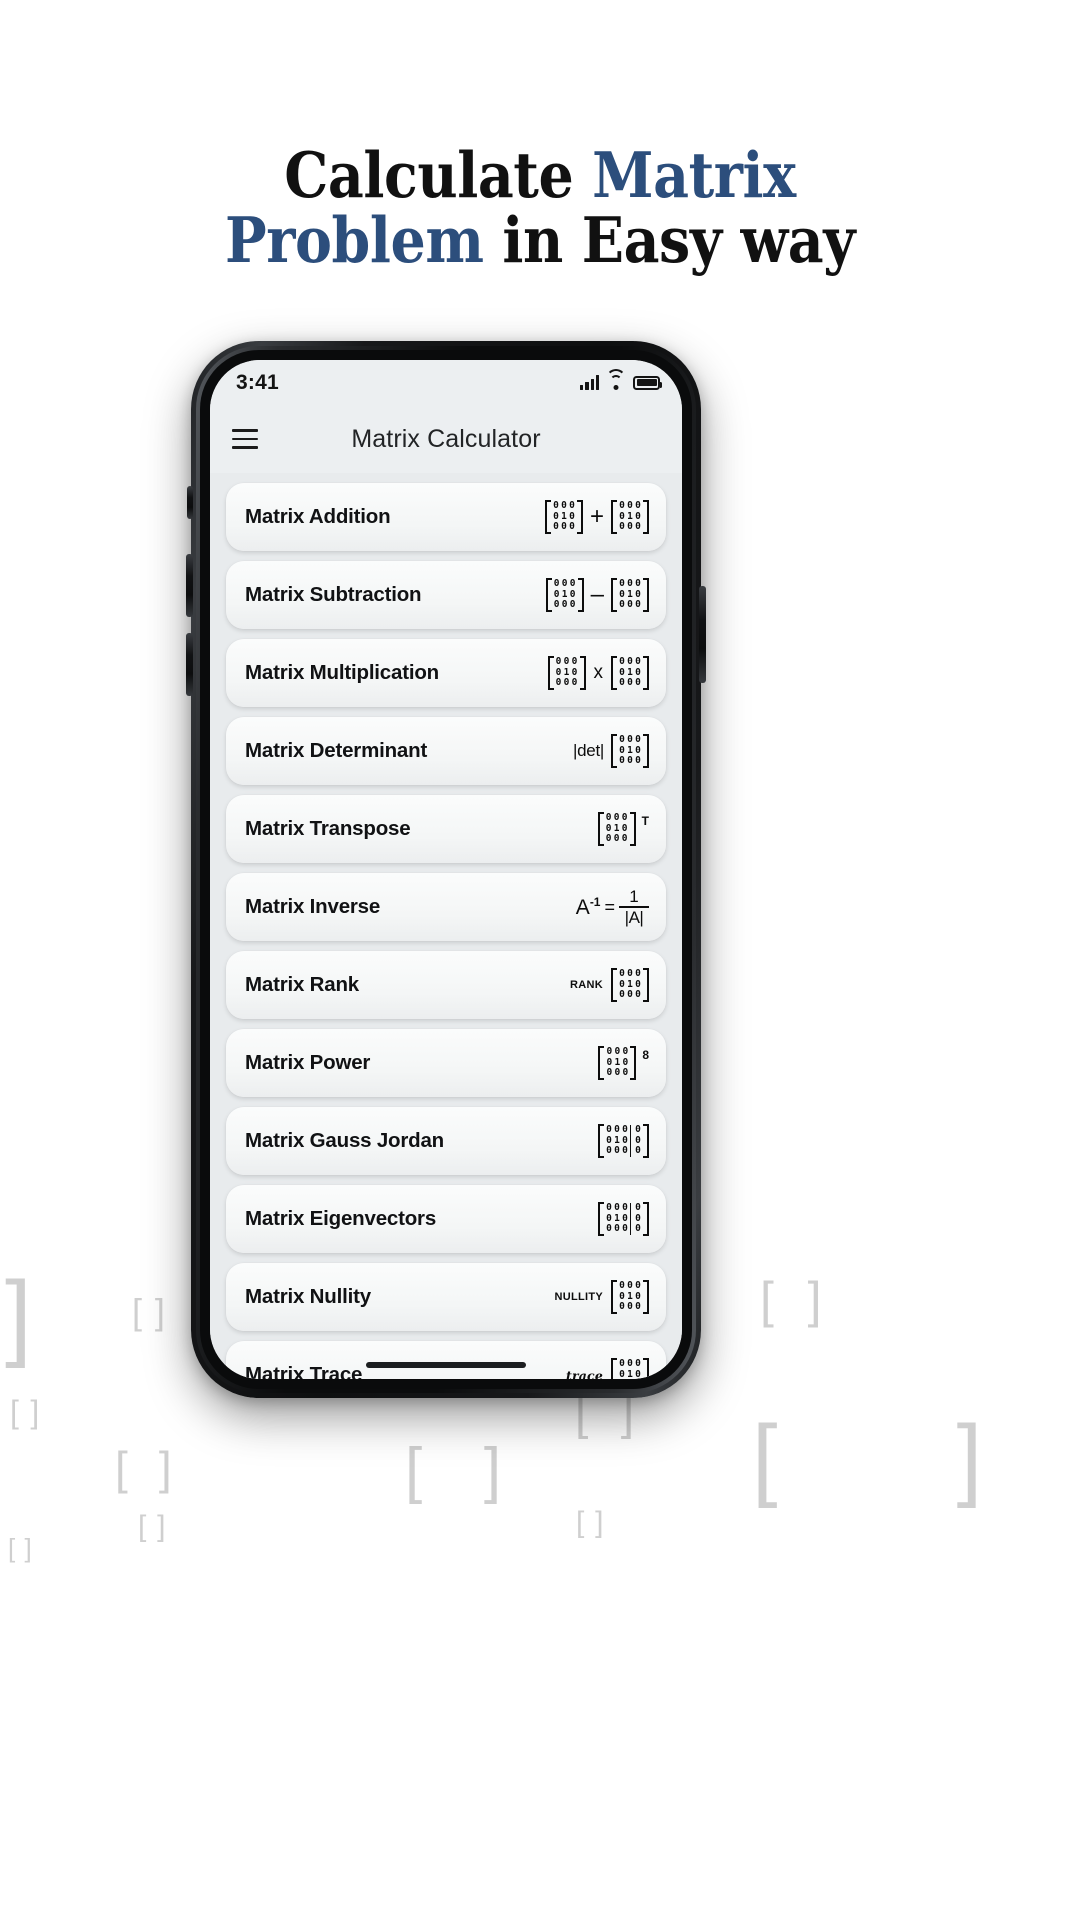 The height and width of the screenshot is (1920, 1080). I want to click on headline-text-ineasyway: in Easy way, so click(669, 239).